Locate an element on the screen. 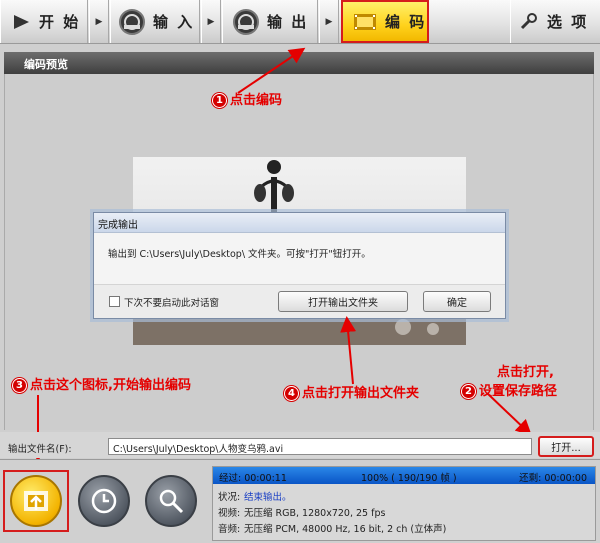 The image size is (600, 543). audio-label: 音频: is located at coordinates (229, 529).